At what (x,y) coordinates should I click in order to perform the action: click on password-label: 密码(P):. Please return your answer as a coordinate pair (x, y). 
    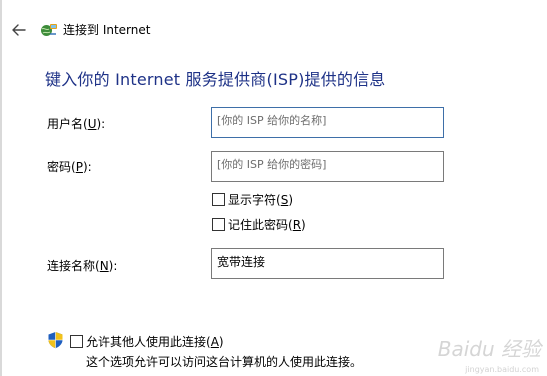
    Looking at the image, I should click on (69, 167).